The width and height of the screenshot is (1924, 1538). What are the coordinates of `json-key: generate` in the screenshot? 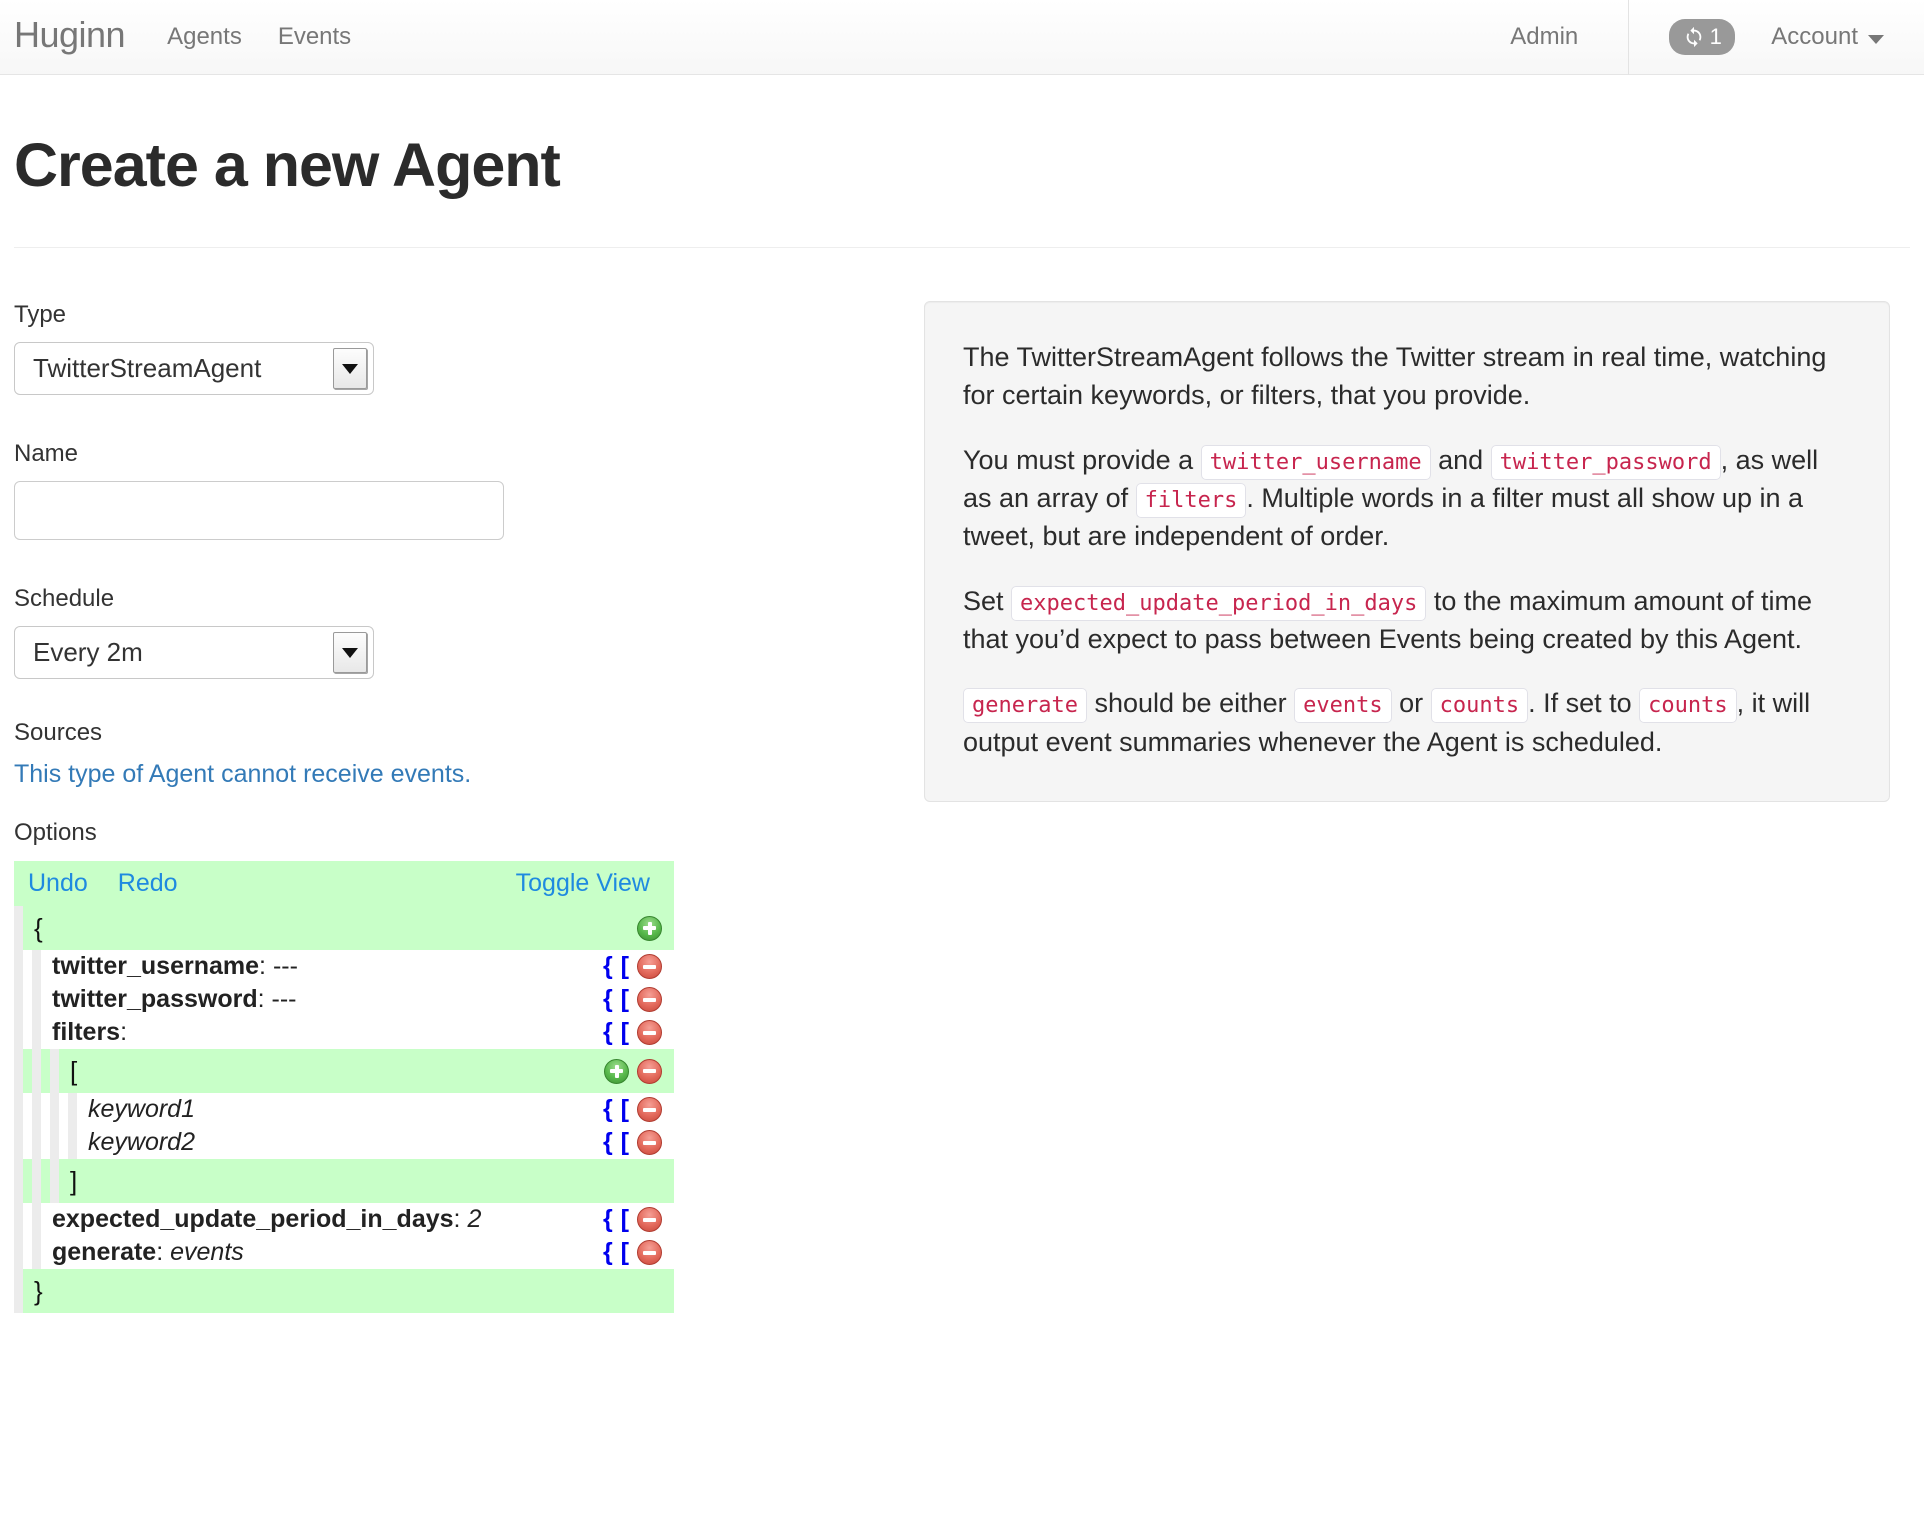 It's located at (104, 1252).